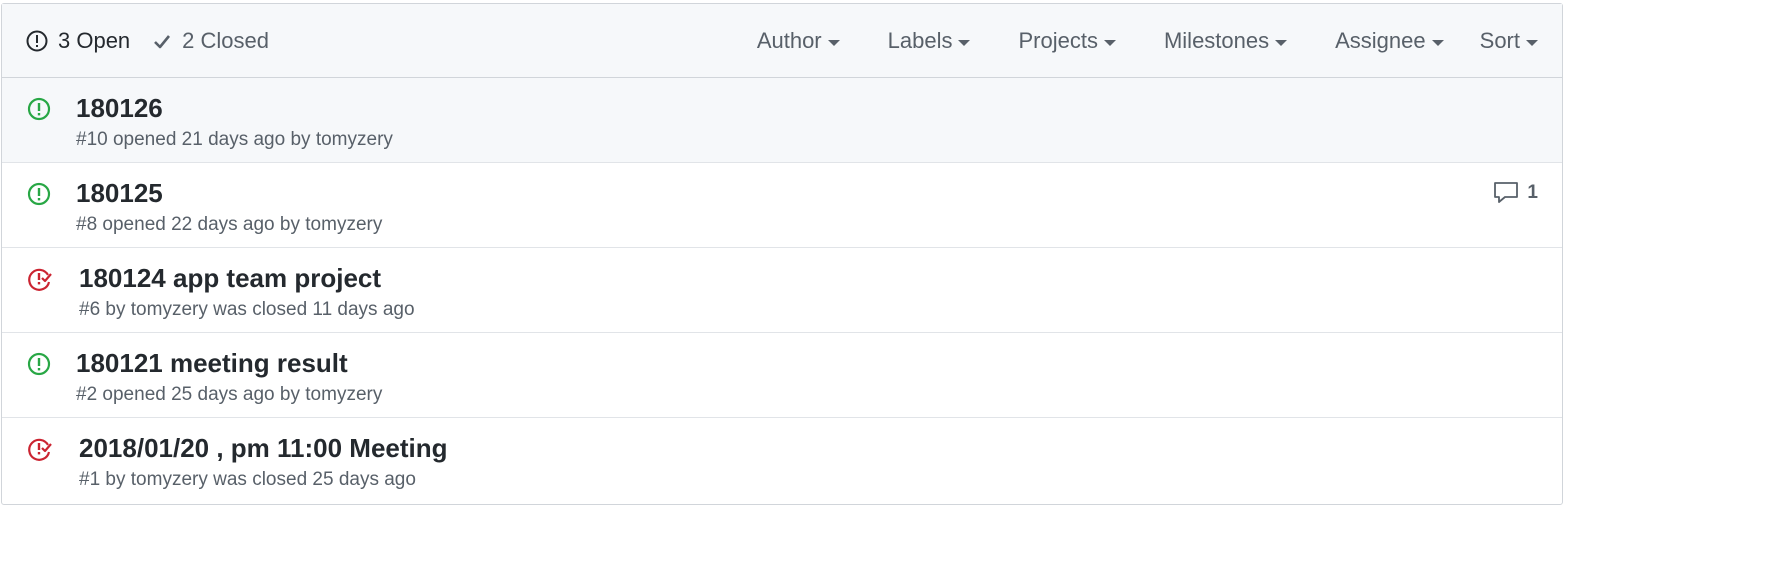 This screenshot has height=570, width=1766. I want to click on issue-status-text: opened 21 days ago by, so click(211, 139).